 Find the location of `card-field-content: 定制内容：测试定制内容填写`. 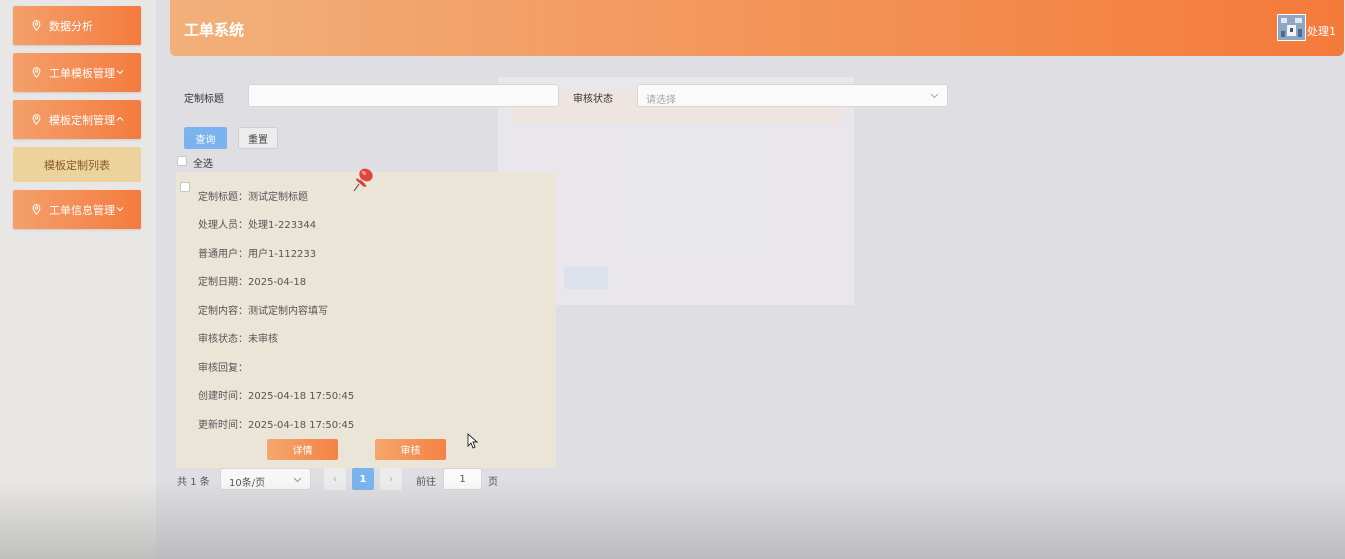

card-field-content: 定制内容：测试定制内容填写 is located at coordinates (263, 311).